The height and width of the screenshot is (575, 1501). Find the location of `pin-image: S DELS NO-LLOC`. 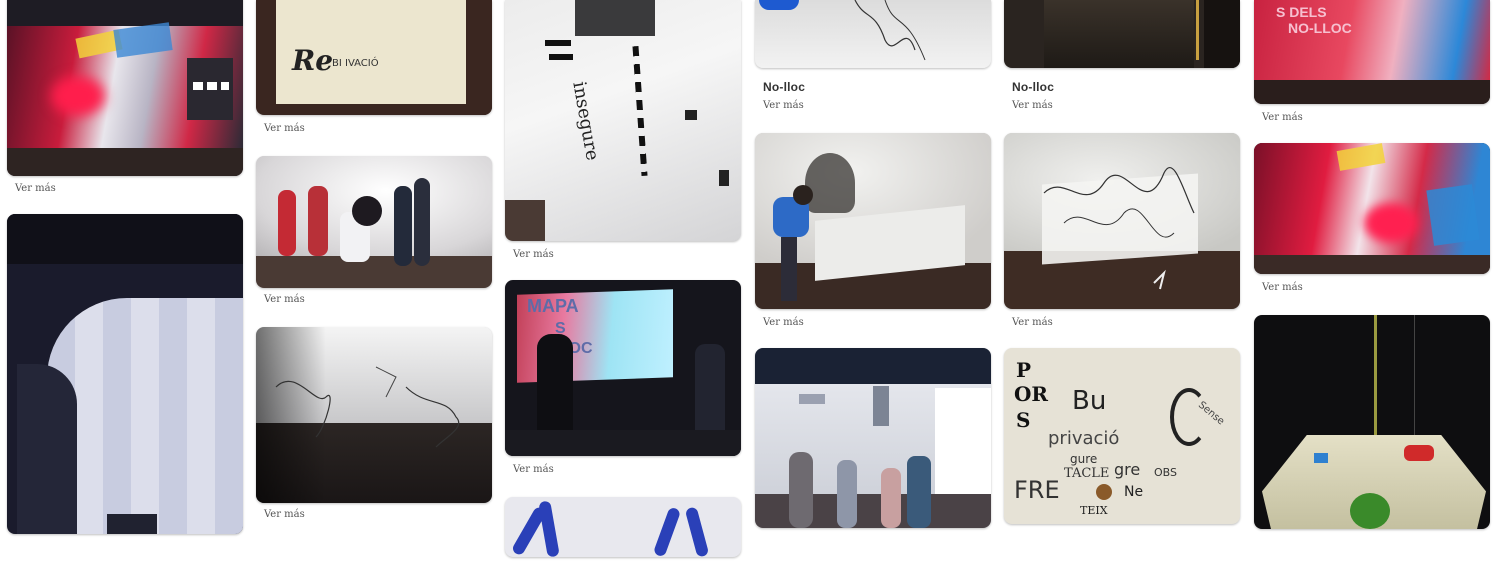

pin-image: S DELS NO-LLOC is located at coordinates (1372, 52).